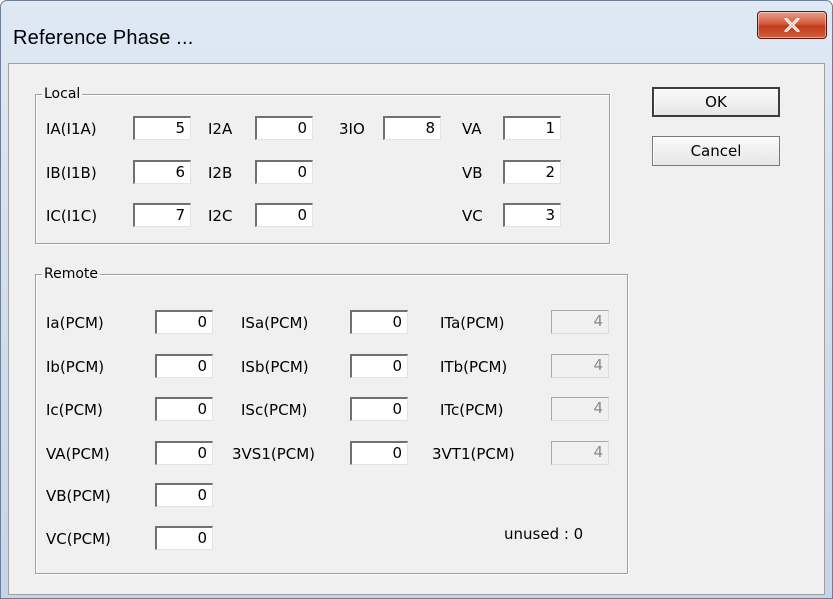 The image size is (833, 599). What do you see at coordinates (472, 323) in the screenshot?
I see `remote-ita-label: ITa(PCM)` at bounding box center [472, 323].